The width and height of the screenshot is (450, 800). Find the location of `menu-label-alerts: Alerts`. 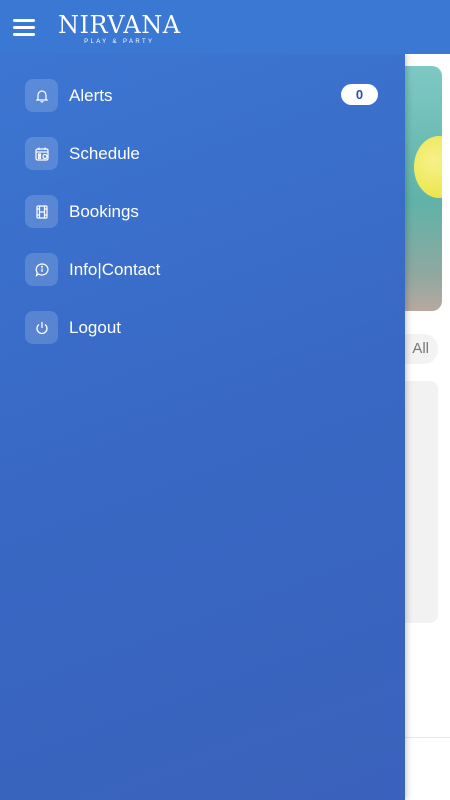

menu-label-alerts: Alerts is located at coordinates (91, 95).